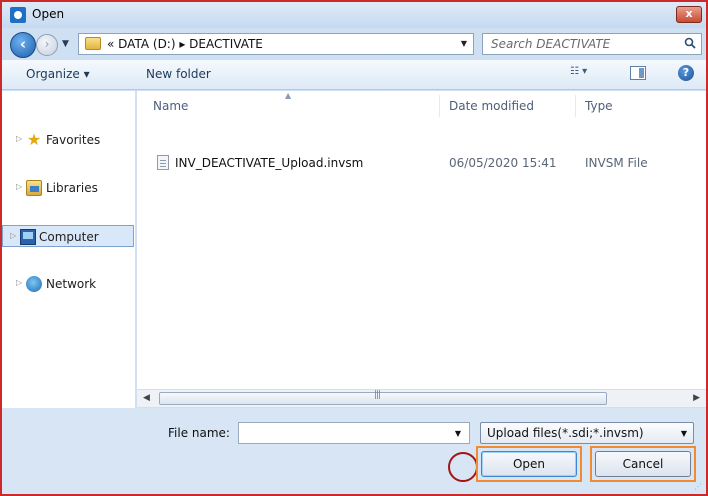 This screenshot has height=496, width=708. Describe the element at coordinates (28, 237) in the screenshot. I see `computer-icon` at that location.